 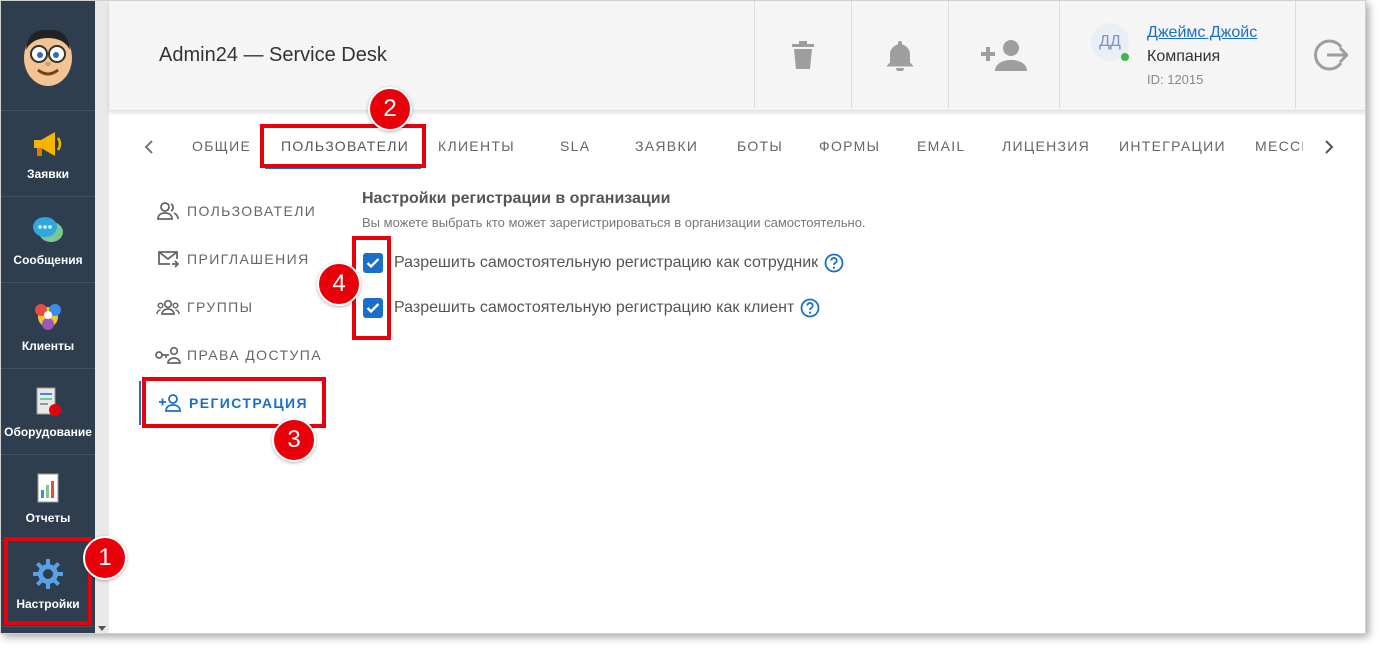 I want to click on tab-messengers: МЕССЕ, so click(x=1279, y=146).